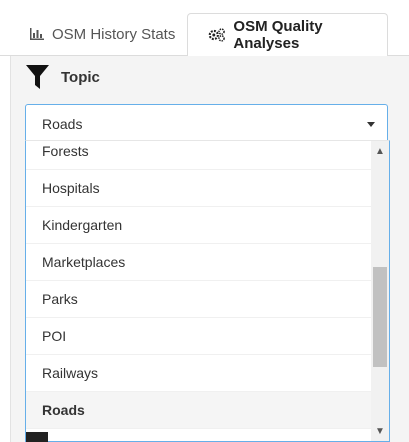 The width and height of the screenshot is (409, 442). I want to click on tab-bar: OSM History Stats OSM Quality Analyses, so click(204, 28).